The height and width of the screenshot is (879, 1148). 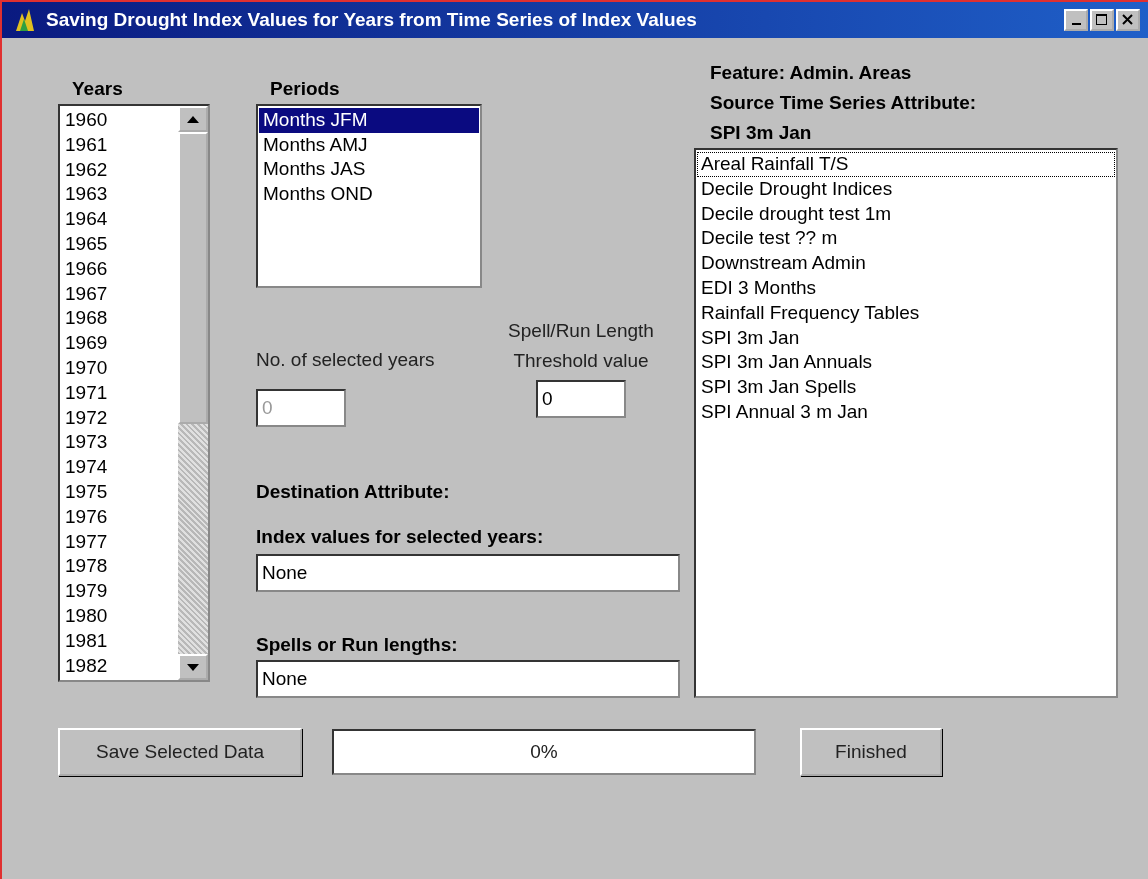 I want to click on threshold-field: 0, so click(x=581, y=399).